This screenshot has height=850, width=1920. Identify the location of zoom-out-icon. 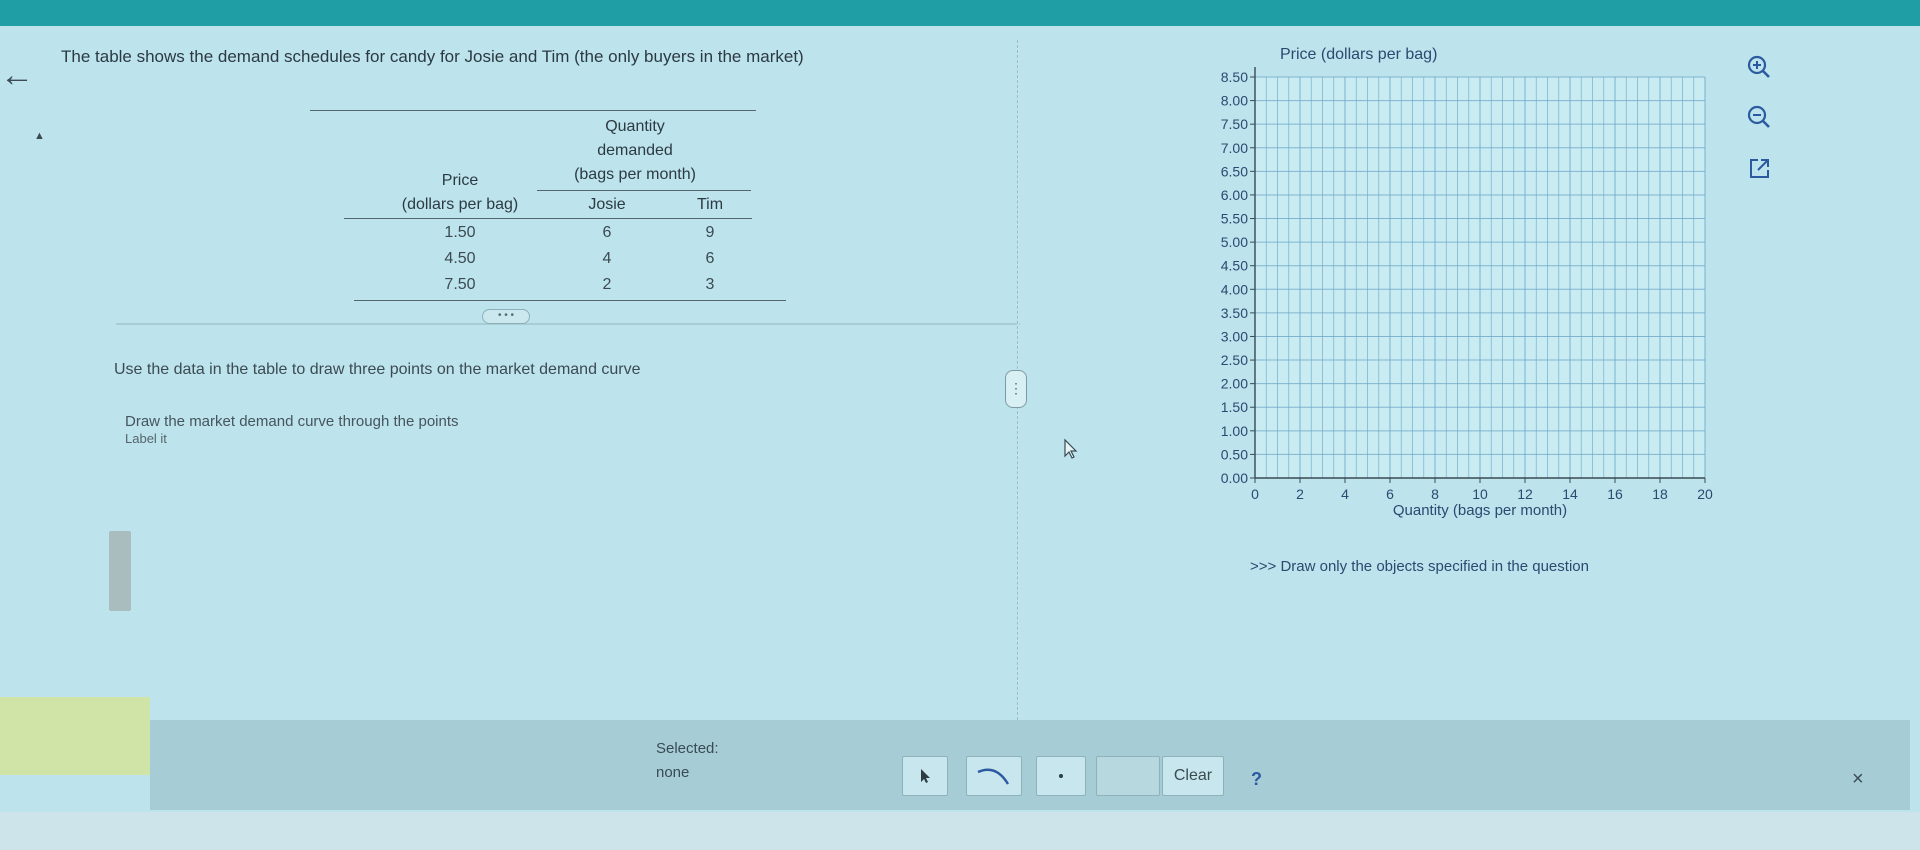
(1759, 117).